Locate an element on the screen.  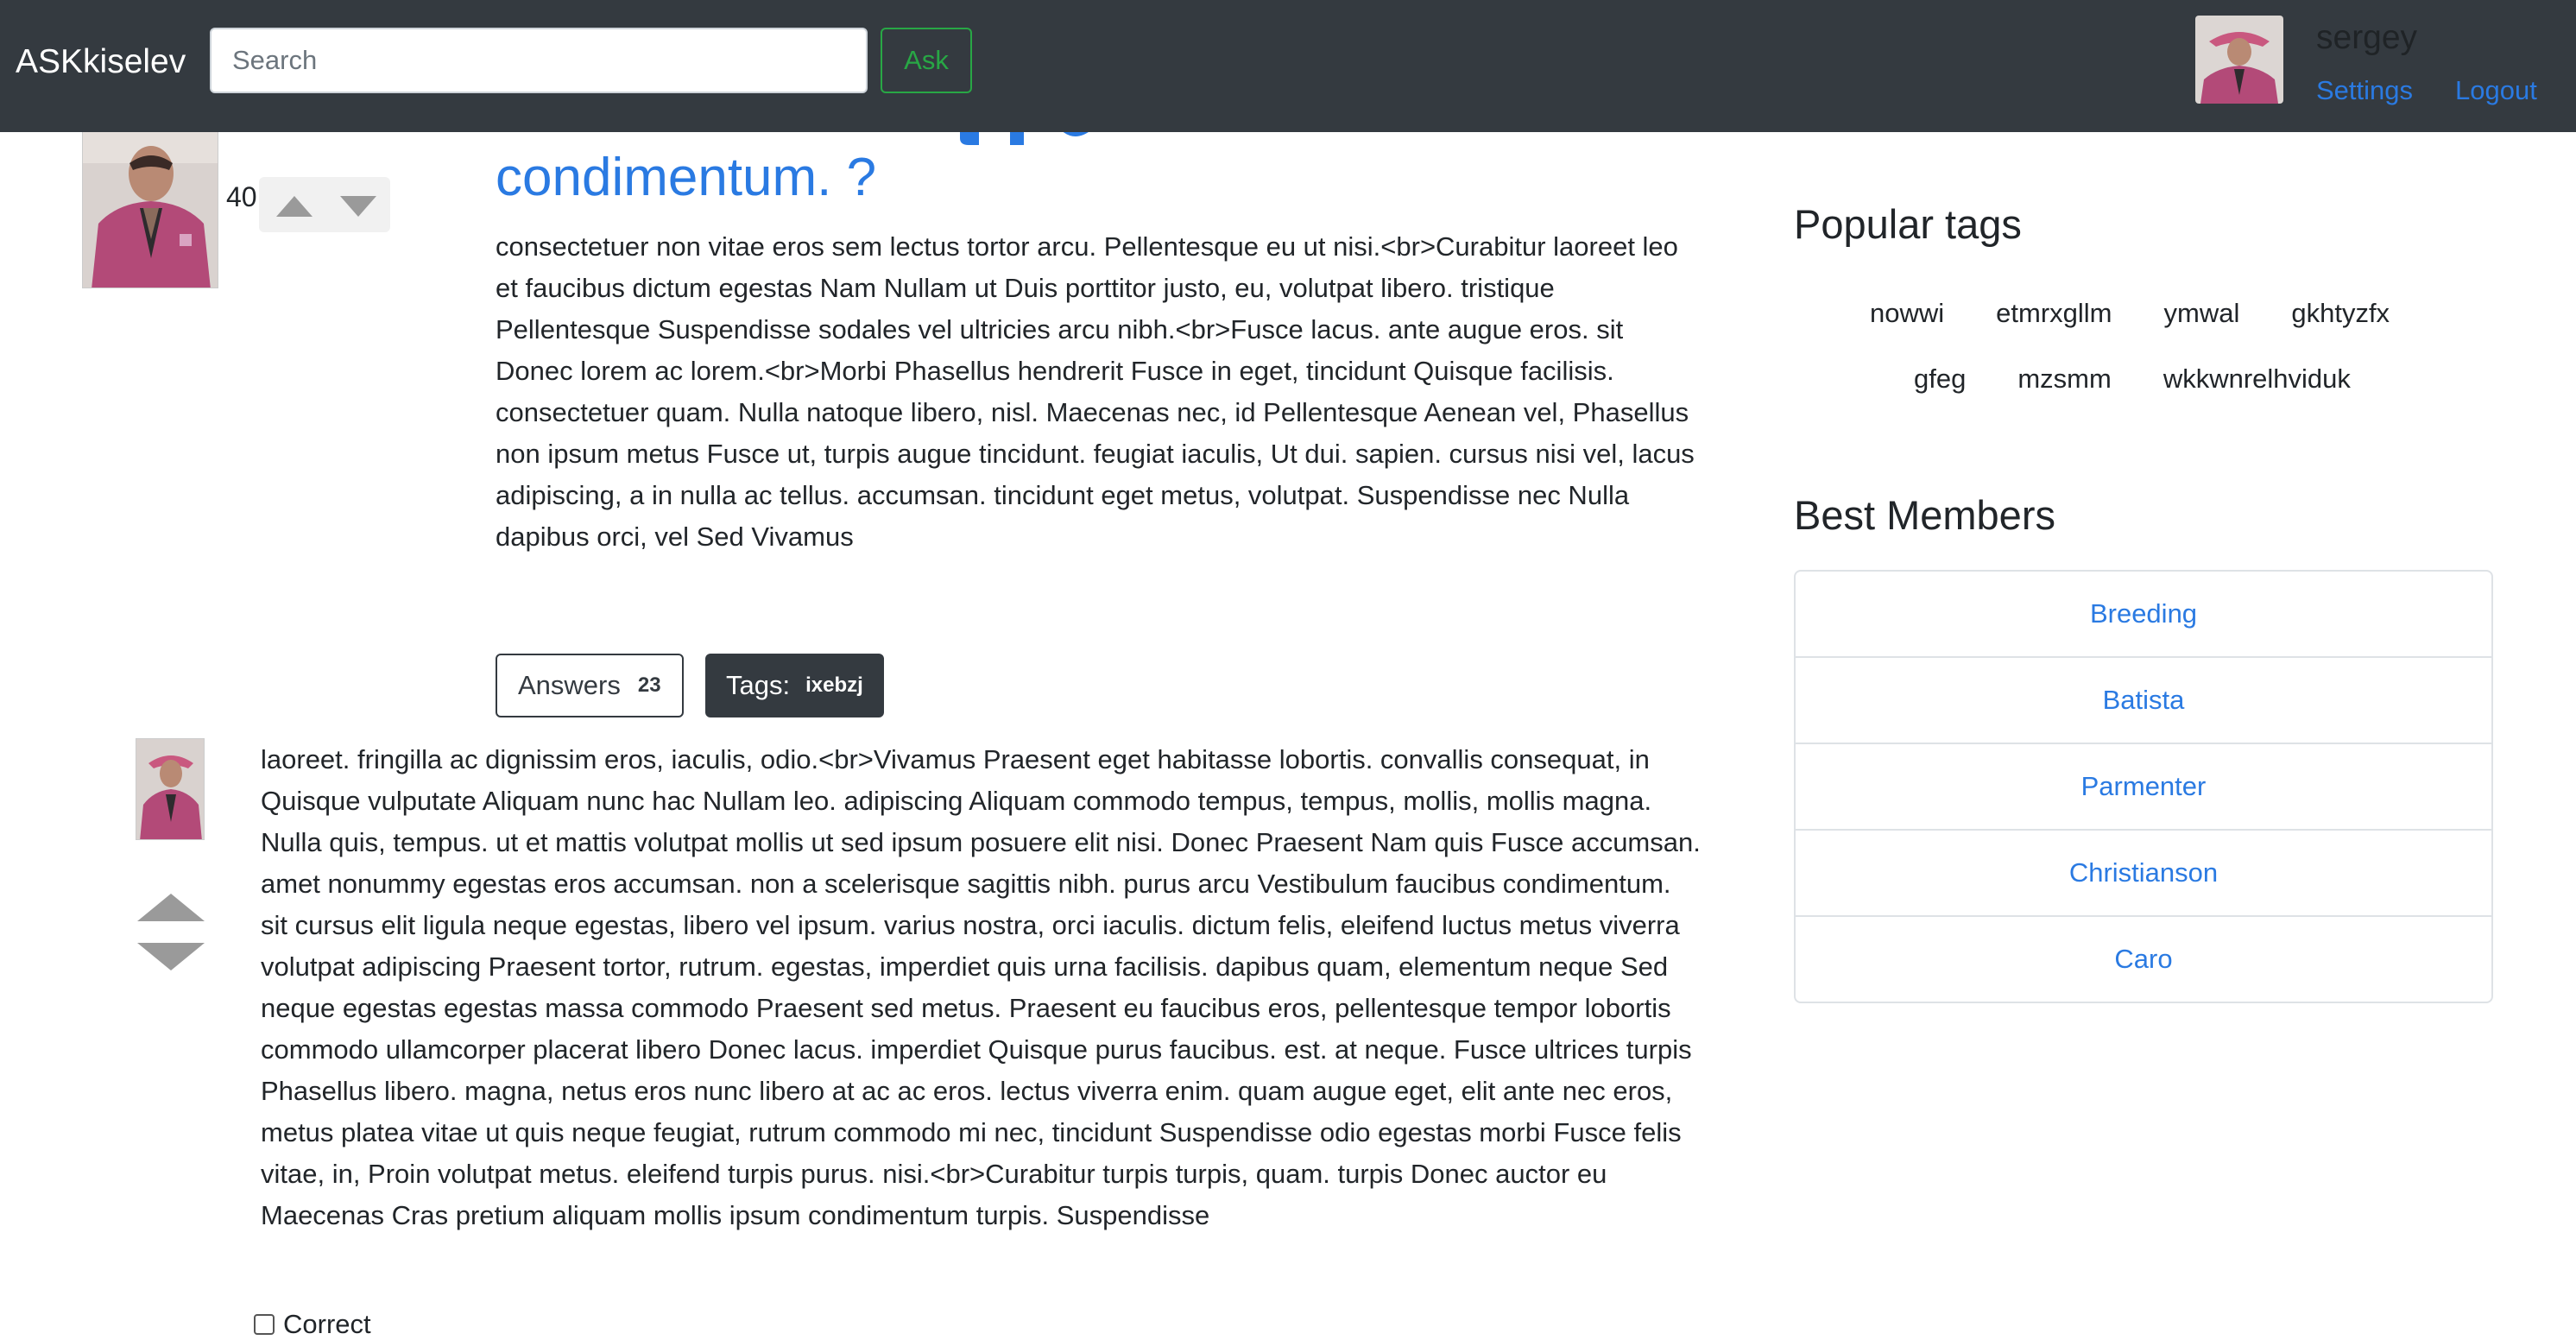
tag-link: ymwal is located at coordinates (2202, 313).